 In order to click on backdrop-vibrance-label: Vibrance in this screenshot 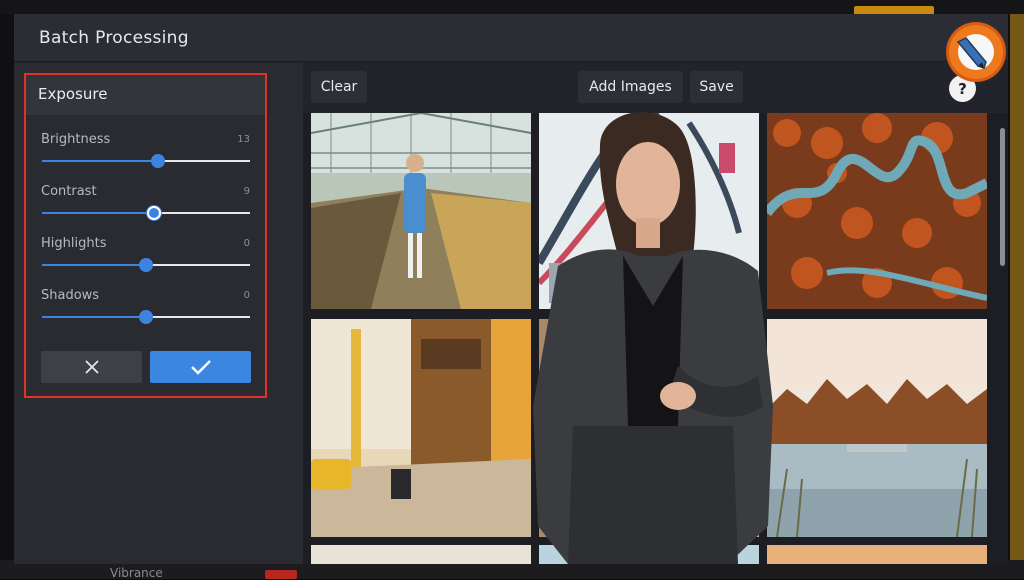, I will do `click(136, 573)`.